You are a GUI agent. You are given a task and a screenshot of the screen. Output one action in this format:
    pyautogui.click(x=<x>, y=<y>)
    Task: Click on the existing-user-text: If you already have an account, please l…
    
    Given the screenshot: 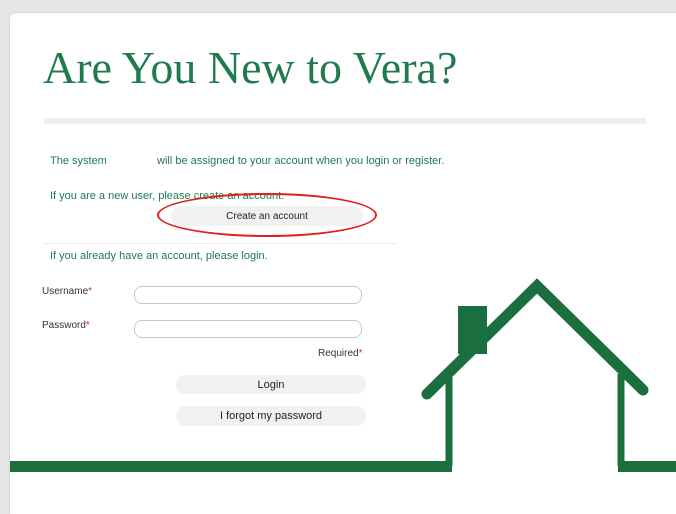 What is the action you would take?
    pyautogui.click(x=159, y=256)
    